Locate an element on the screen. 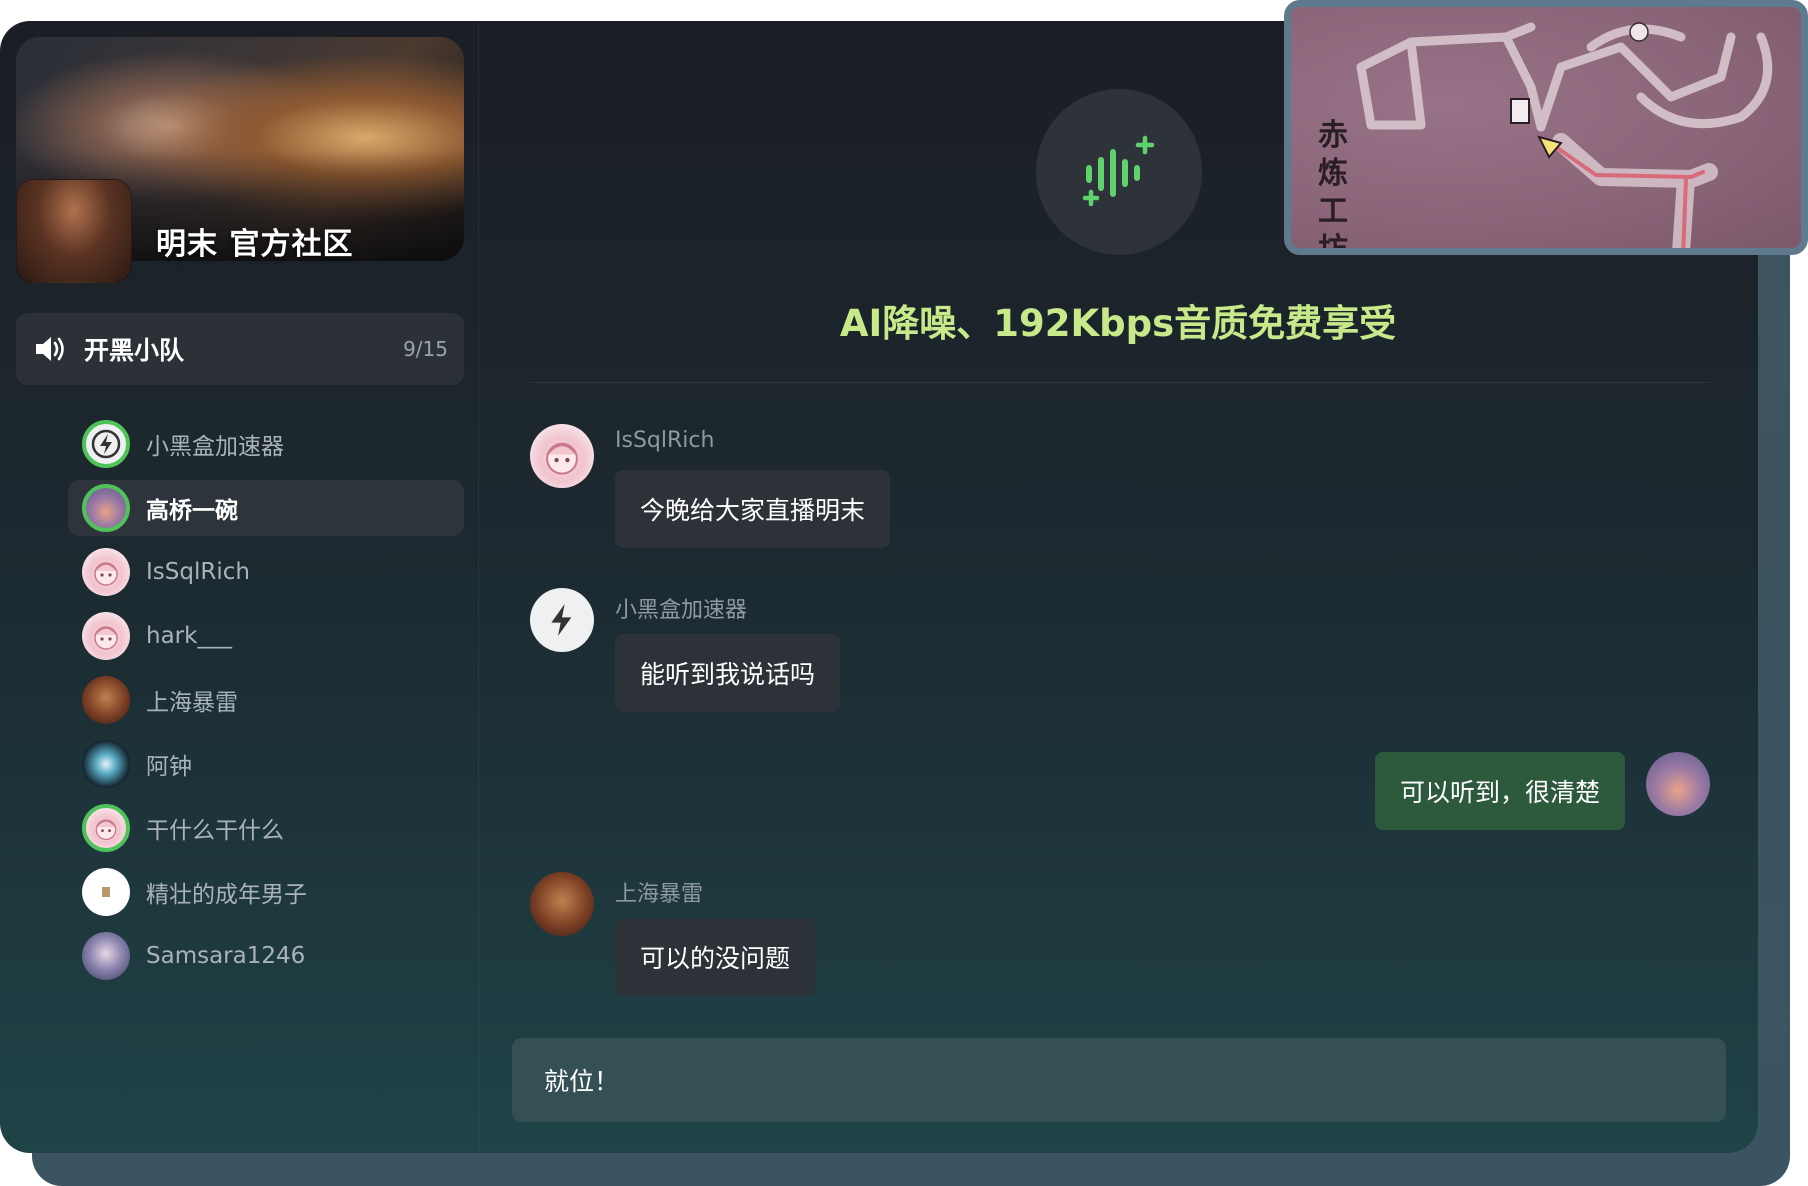 The image size is (1808, 1186). door-icon is located at coordinates (1520, 111).